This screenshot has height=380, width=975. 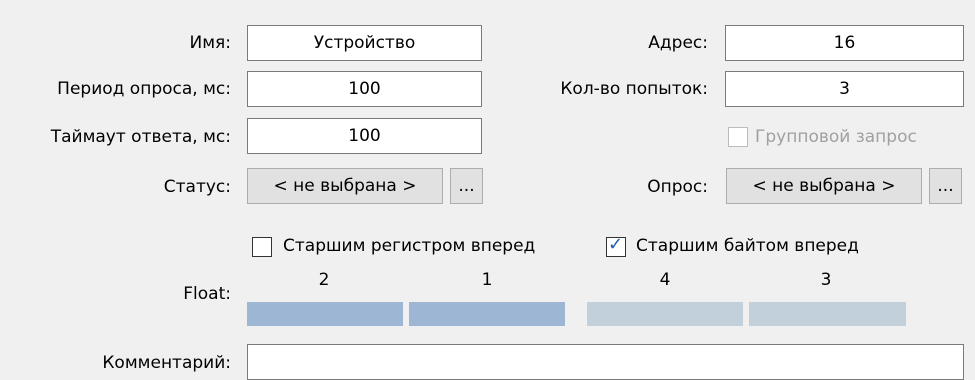 I want to click on group-request-label: Групповой запрос, so click(x=836, y=137).